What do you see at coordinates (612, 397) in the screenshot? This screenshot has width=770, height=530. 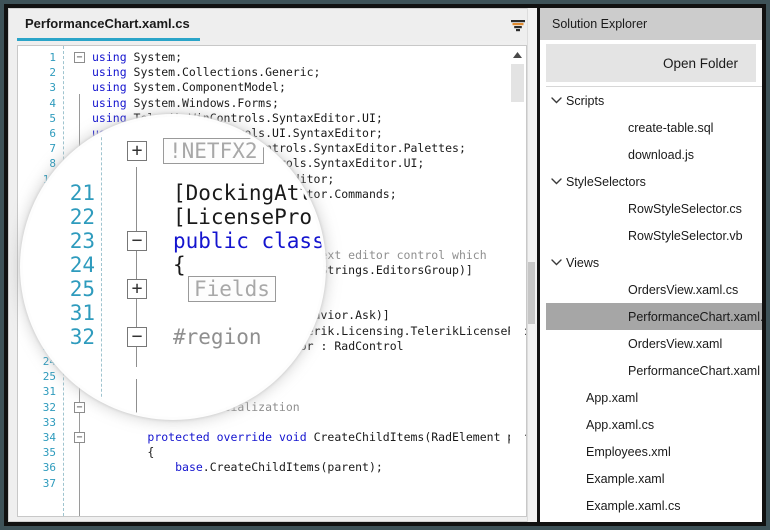 I see `tree-item-label: App.xaml` at bounding box center [612, 397].